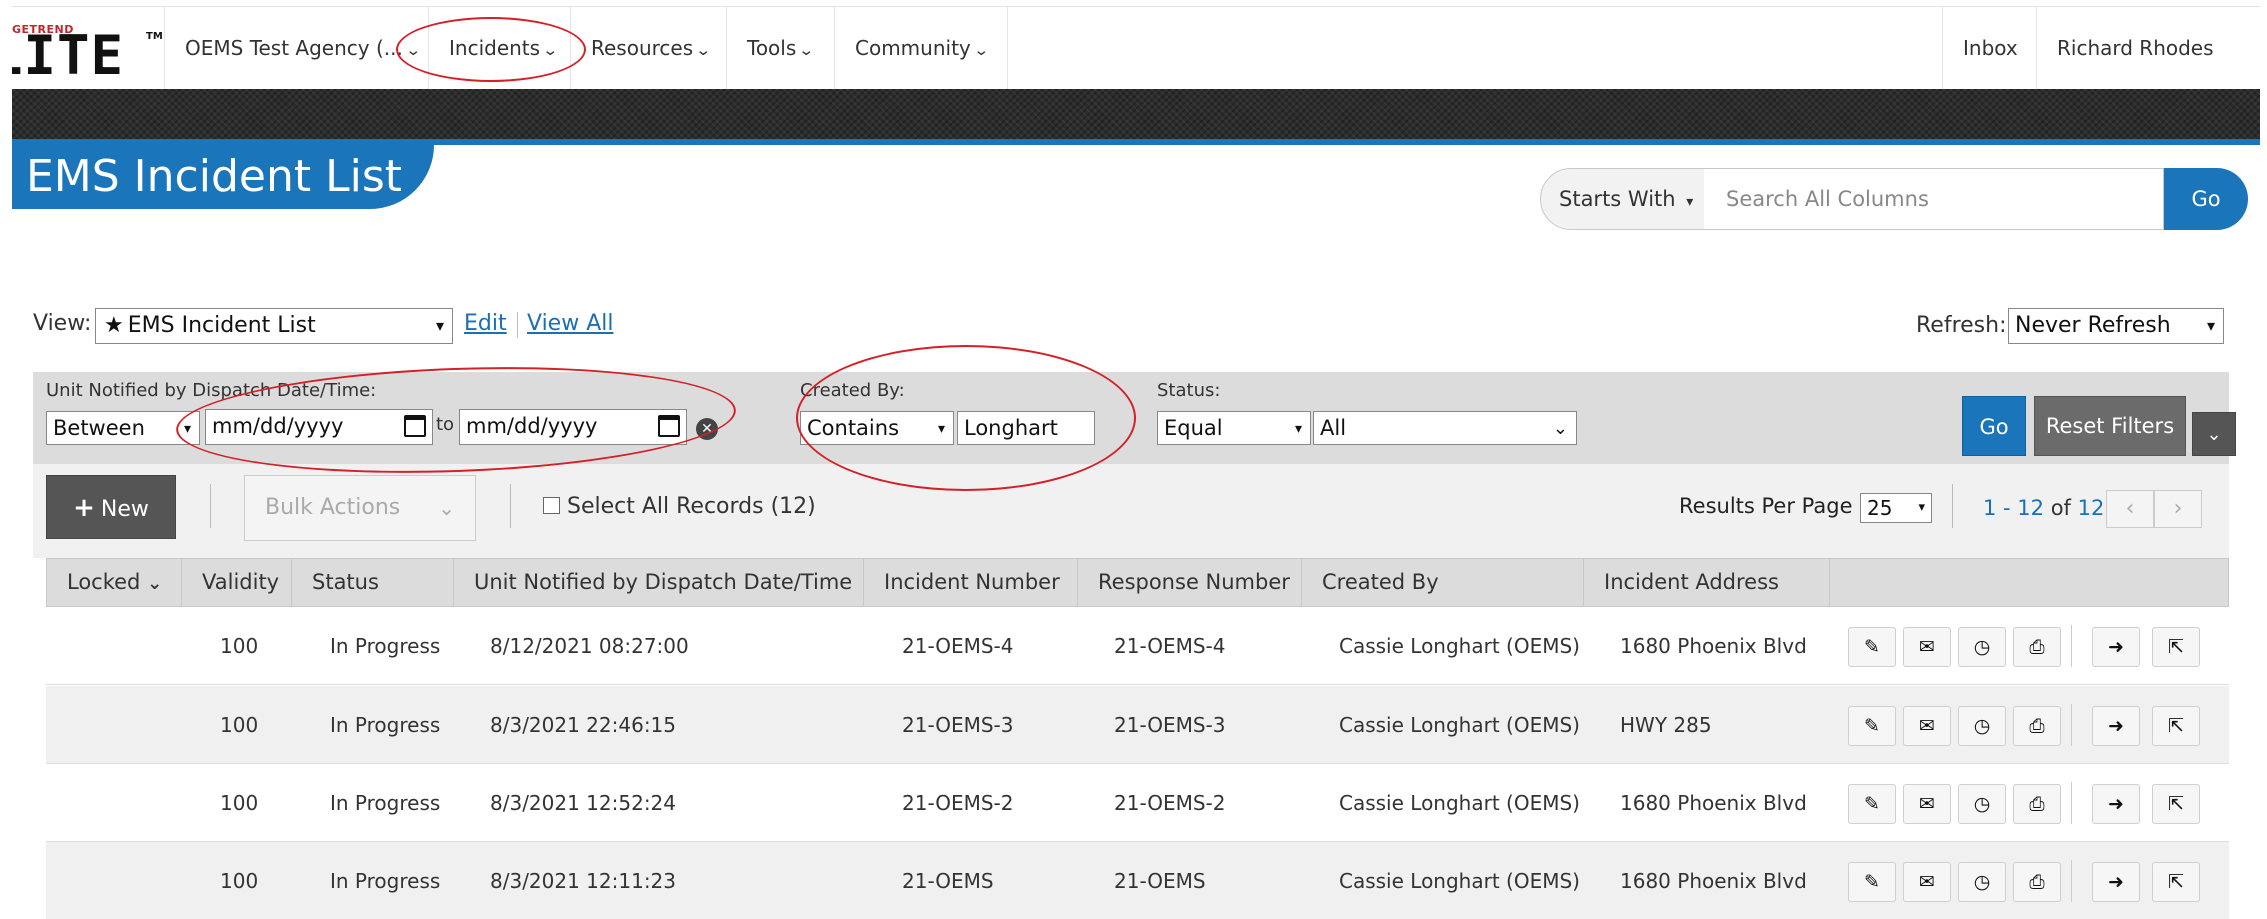  I want to click on filter-go-button: Go, so click(1994, 426).